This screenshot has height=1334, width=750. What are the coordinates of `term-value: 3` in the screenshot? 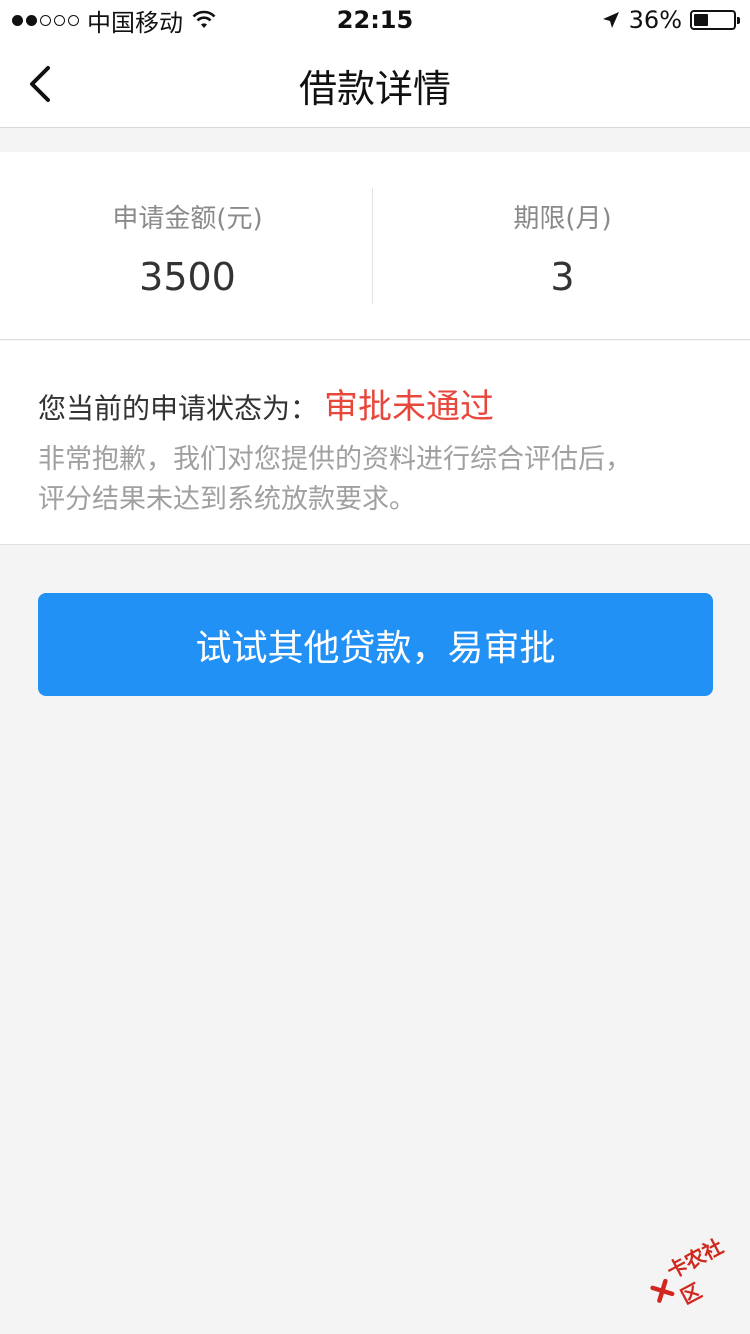 It's located at (562, 277).